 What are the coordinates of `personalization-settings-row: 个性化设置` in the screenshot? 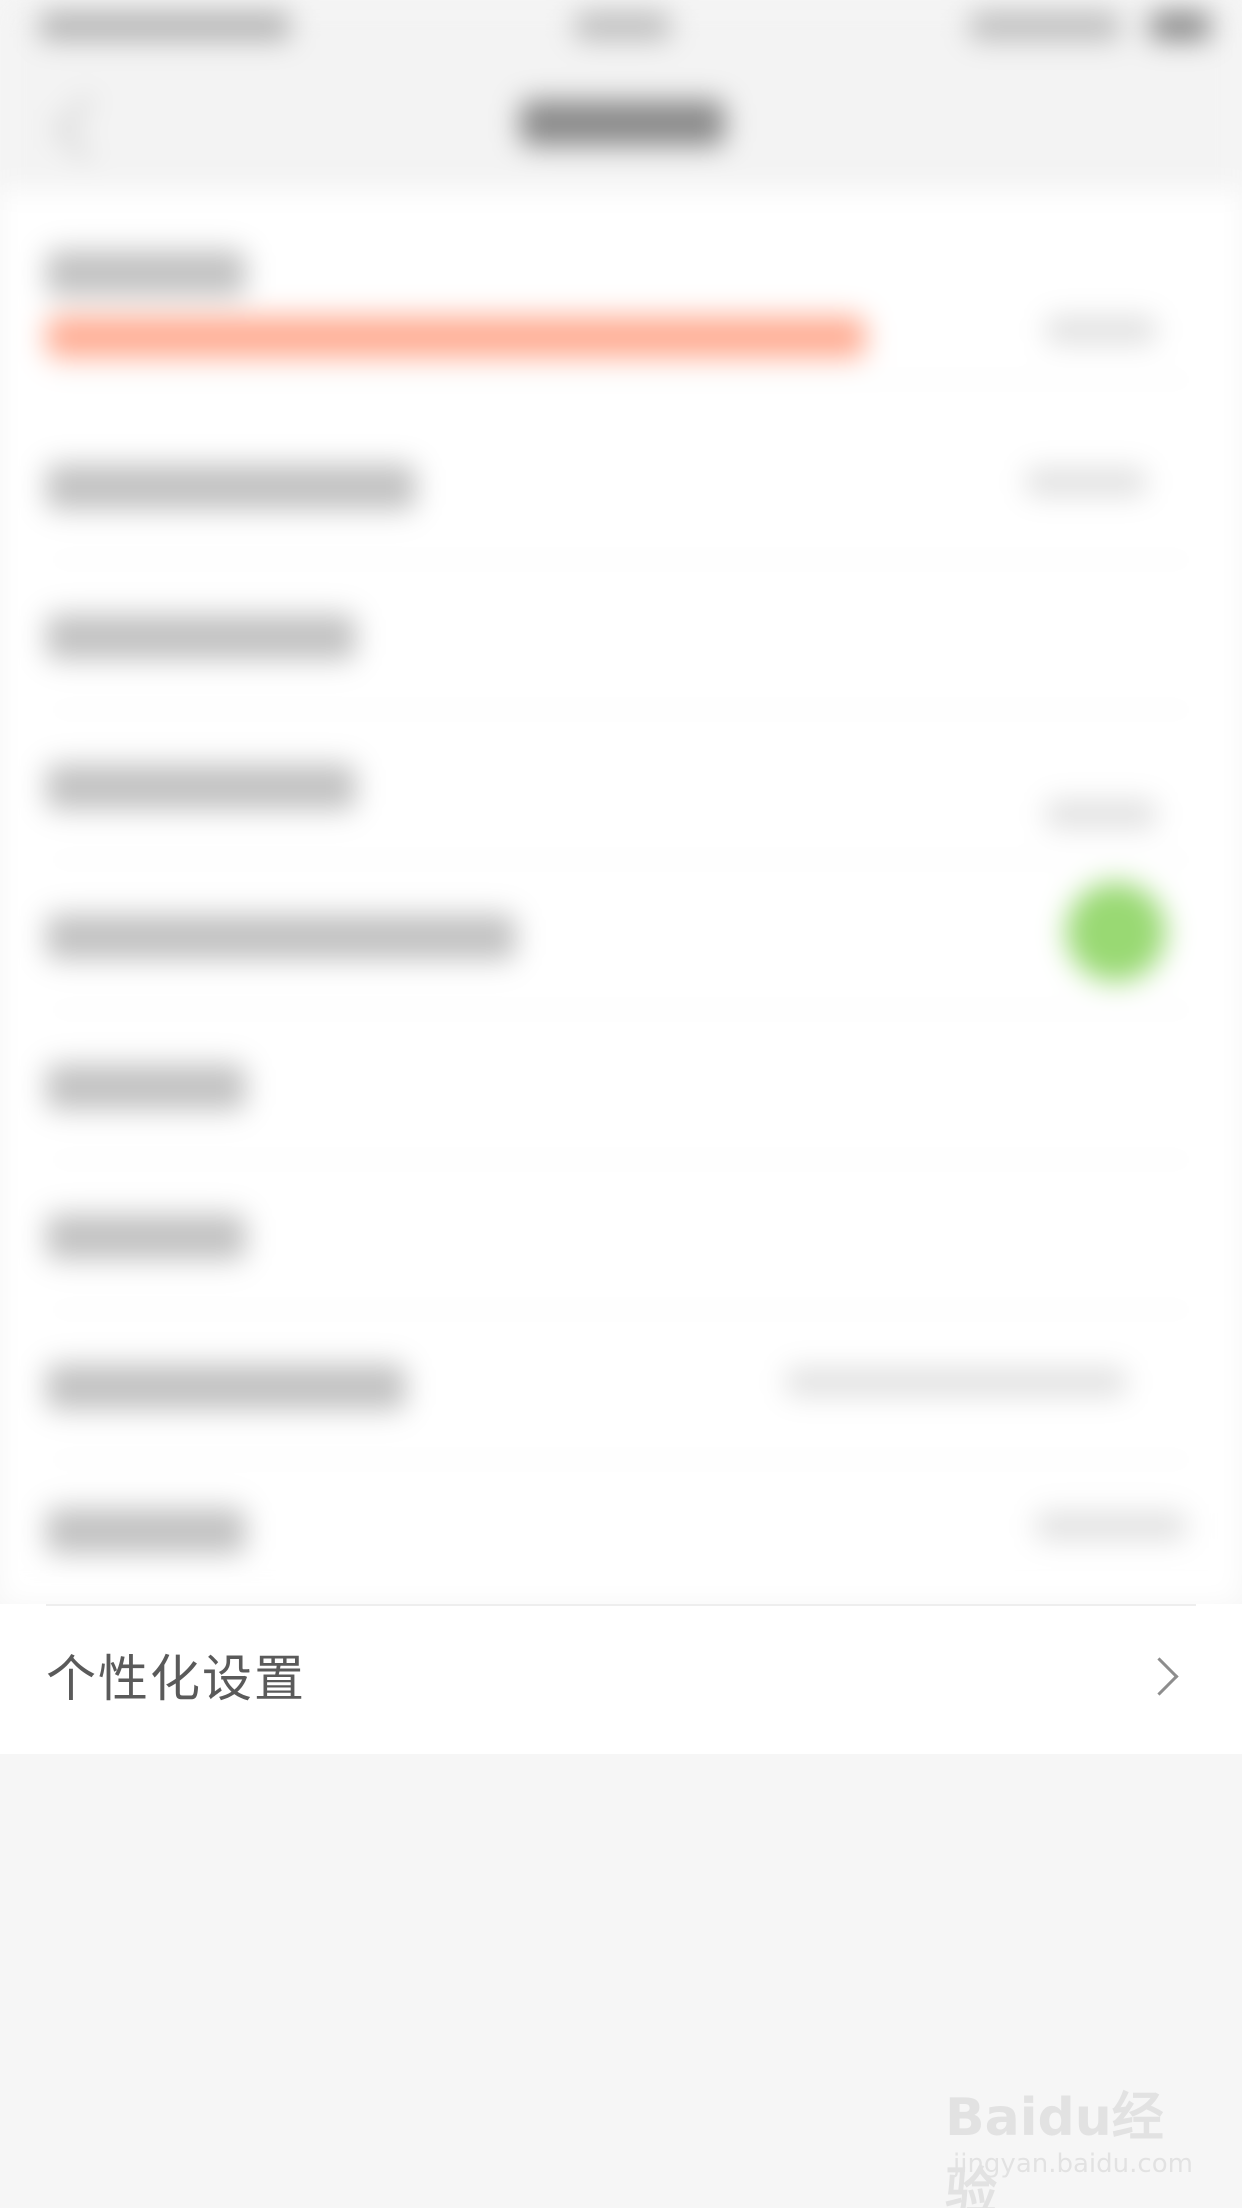 It's located at (621, 1679).